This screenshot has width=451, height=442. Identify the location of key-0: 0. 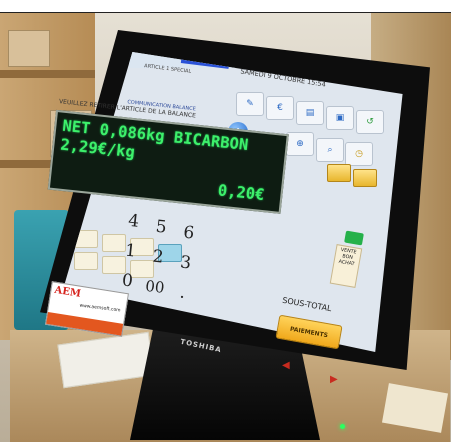
(127, 281).